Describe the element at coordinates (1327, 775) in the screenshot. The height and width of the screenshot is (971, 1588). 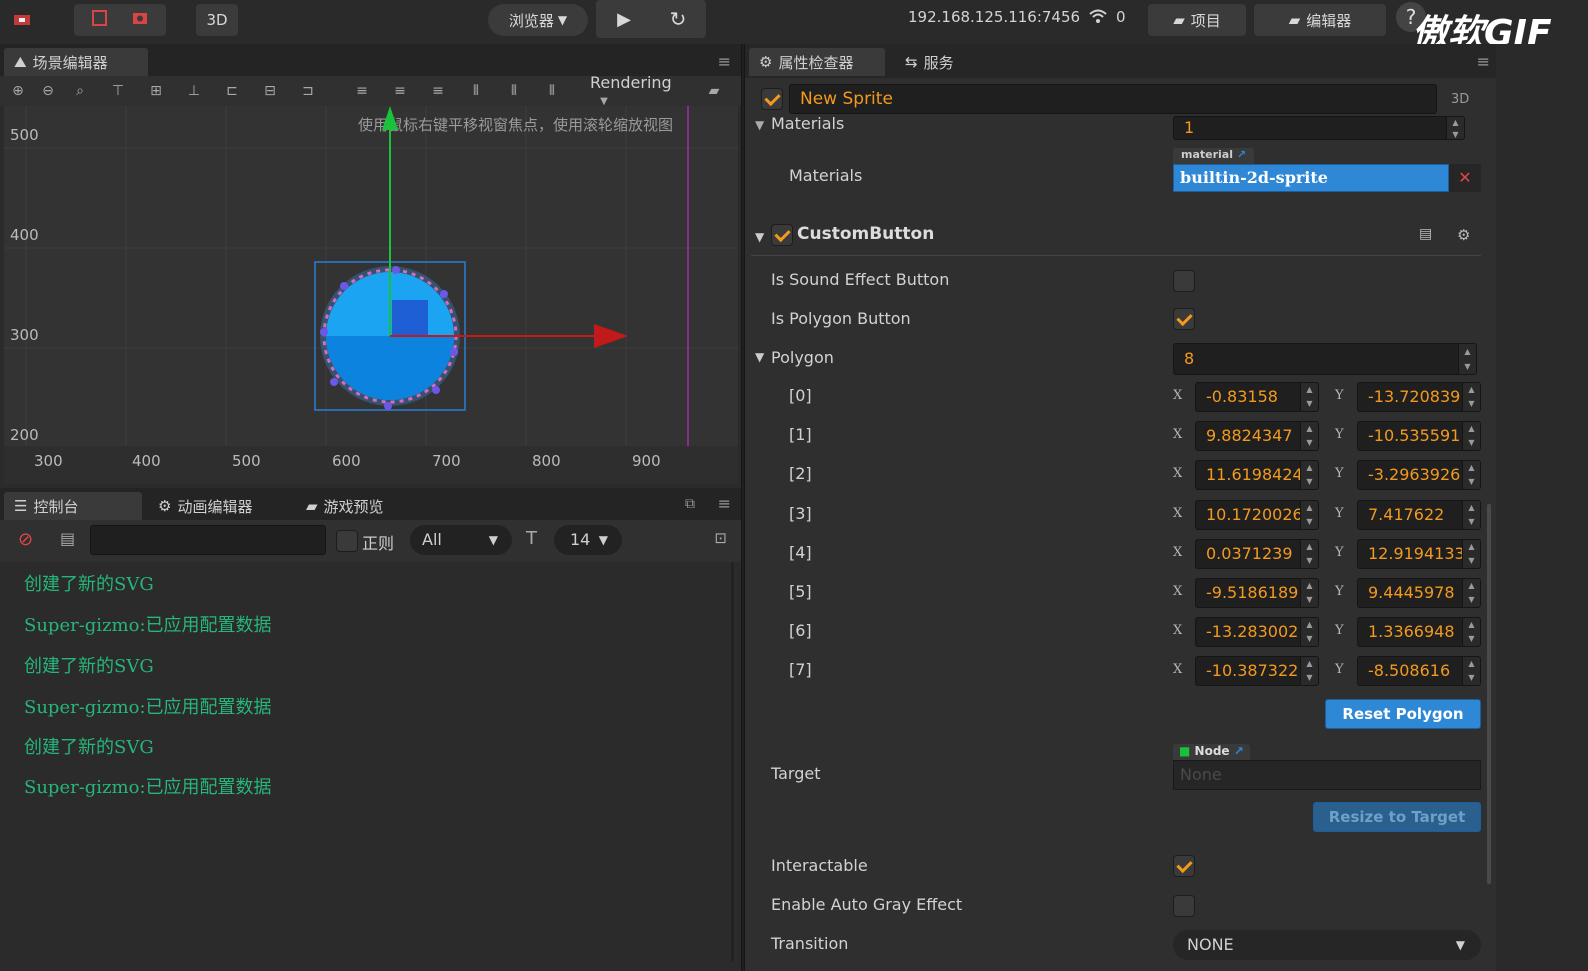
I see `target-node-field: None` at that location.